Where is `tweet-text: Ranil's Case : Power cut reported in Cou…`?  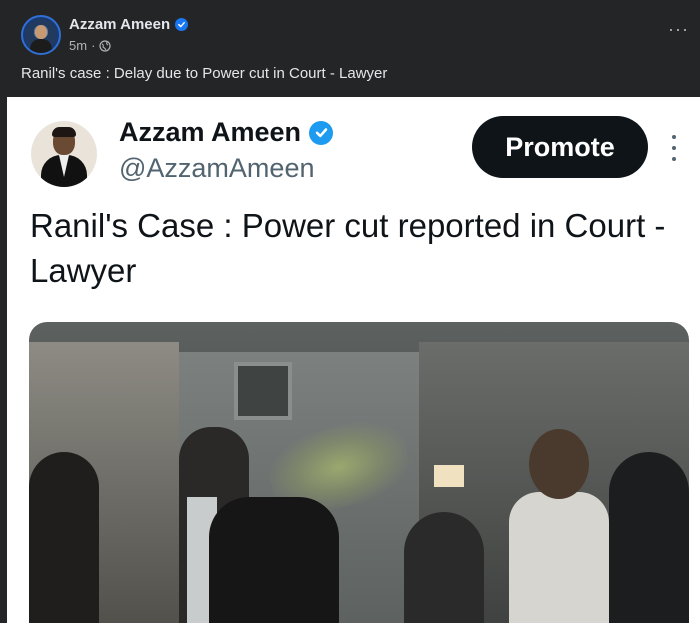 tweet-text: Ranil's Case : Power cut reported in Cou… is located at coordinates (348, 248).